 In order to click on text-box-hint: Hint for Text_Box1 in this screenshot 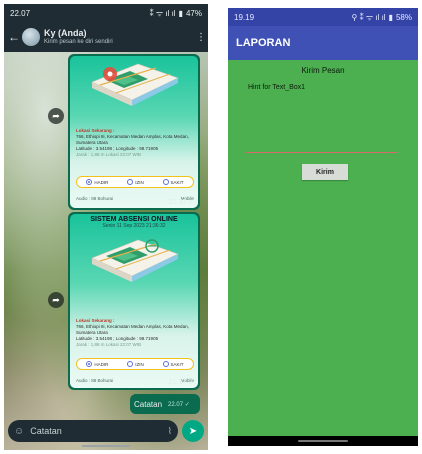, I will do `click(276, 87)`.